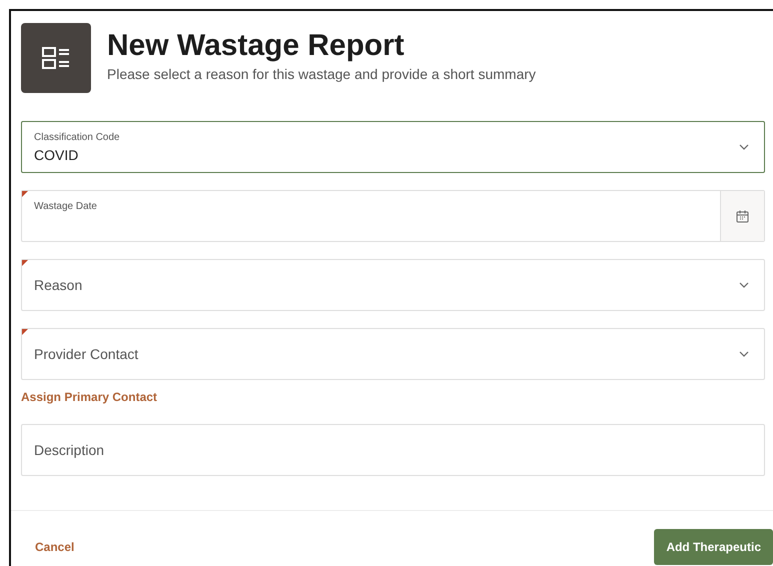  Describe the element at coordinates (54, 547) in the screenshot. I see `cancel-link: Cancel` at that location.